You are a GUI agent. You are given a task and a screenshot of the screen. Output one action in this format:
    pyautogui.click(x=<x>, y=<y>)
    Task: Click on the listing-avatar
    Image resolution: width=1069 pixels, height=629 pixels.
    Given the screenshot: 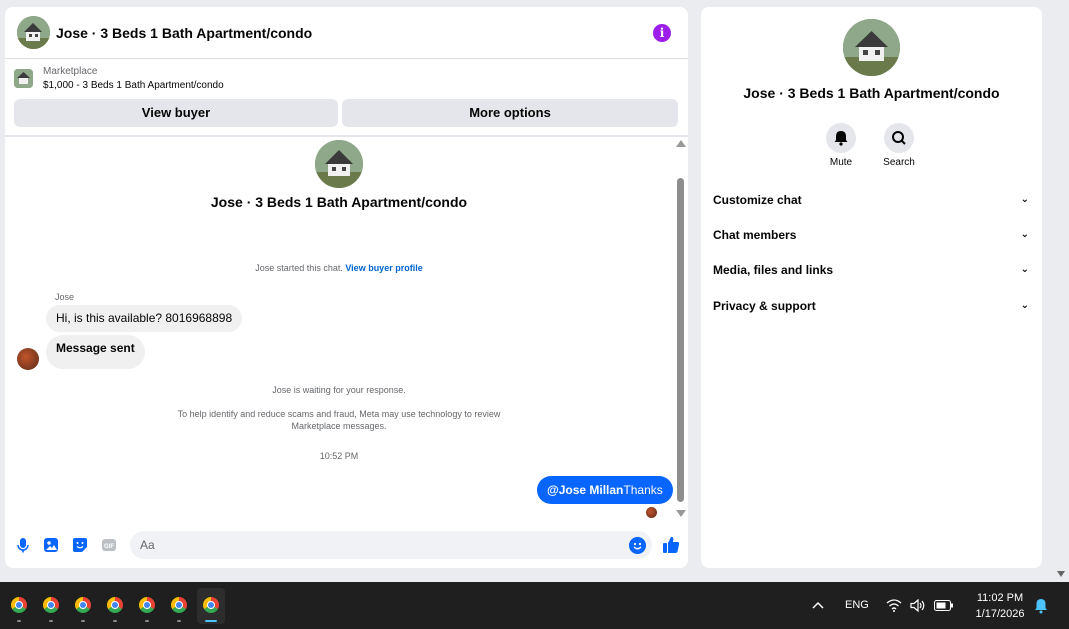 What is the action you would take?
    pyautogui.click(x=33, y=32)
    